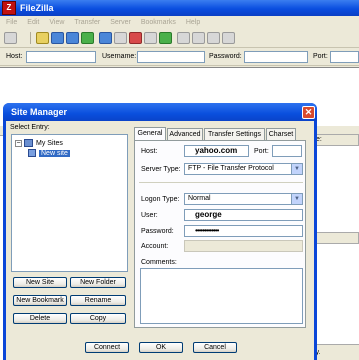  I want to click on comments-label: Comments:, so click(159, 262).